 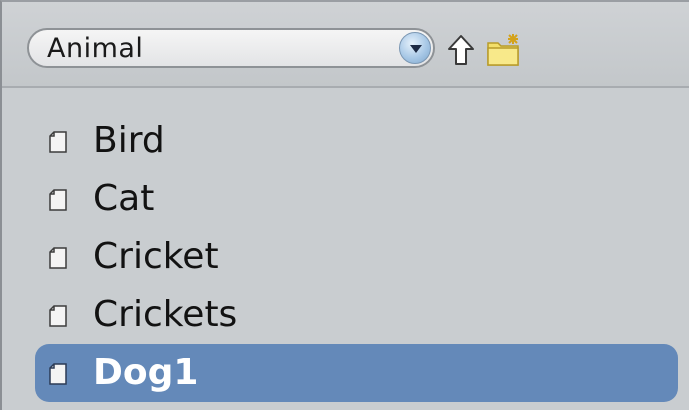 I want to click on list-item-label: Crickets, so click(x=165, y=314).